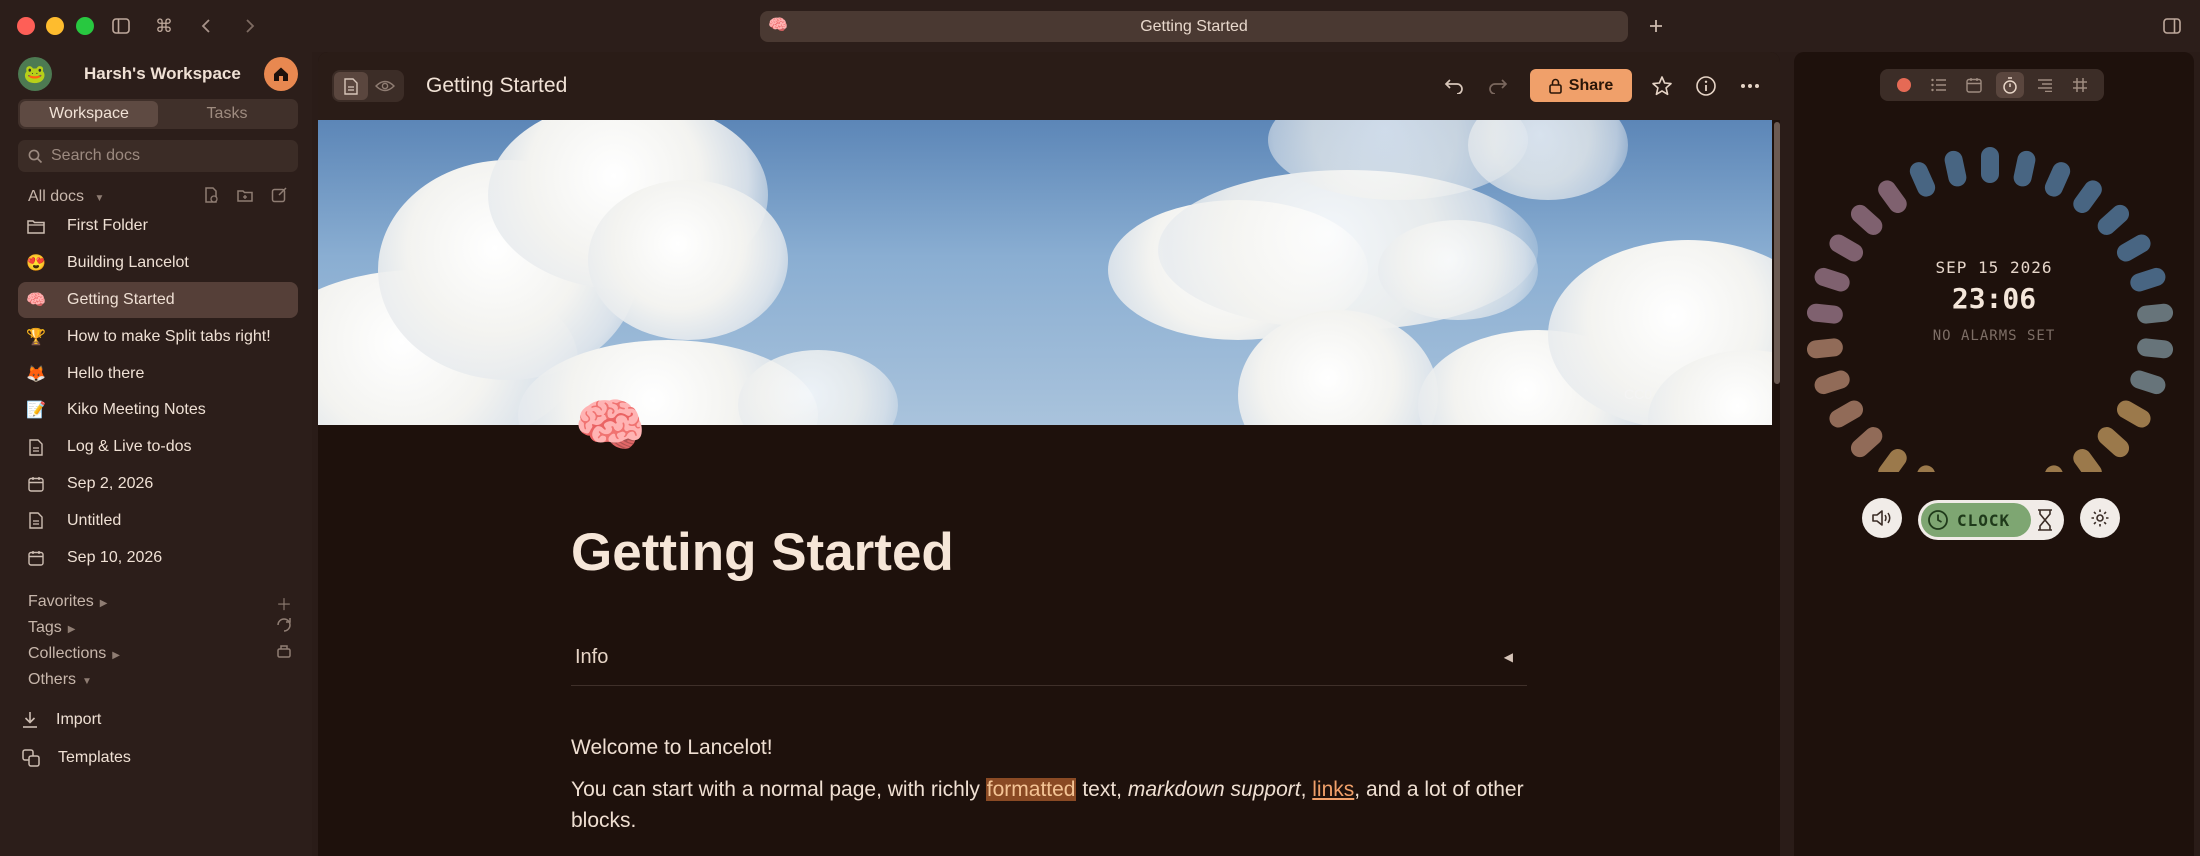 This screenshot has width=2200, height=856. I want to click on document-heading: Getting Started, so click(762, 552).